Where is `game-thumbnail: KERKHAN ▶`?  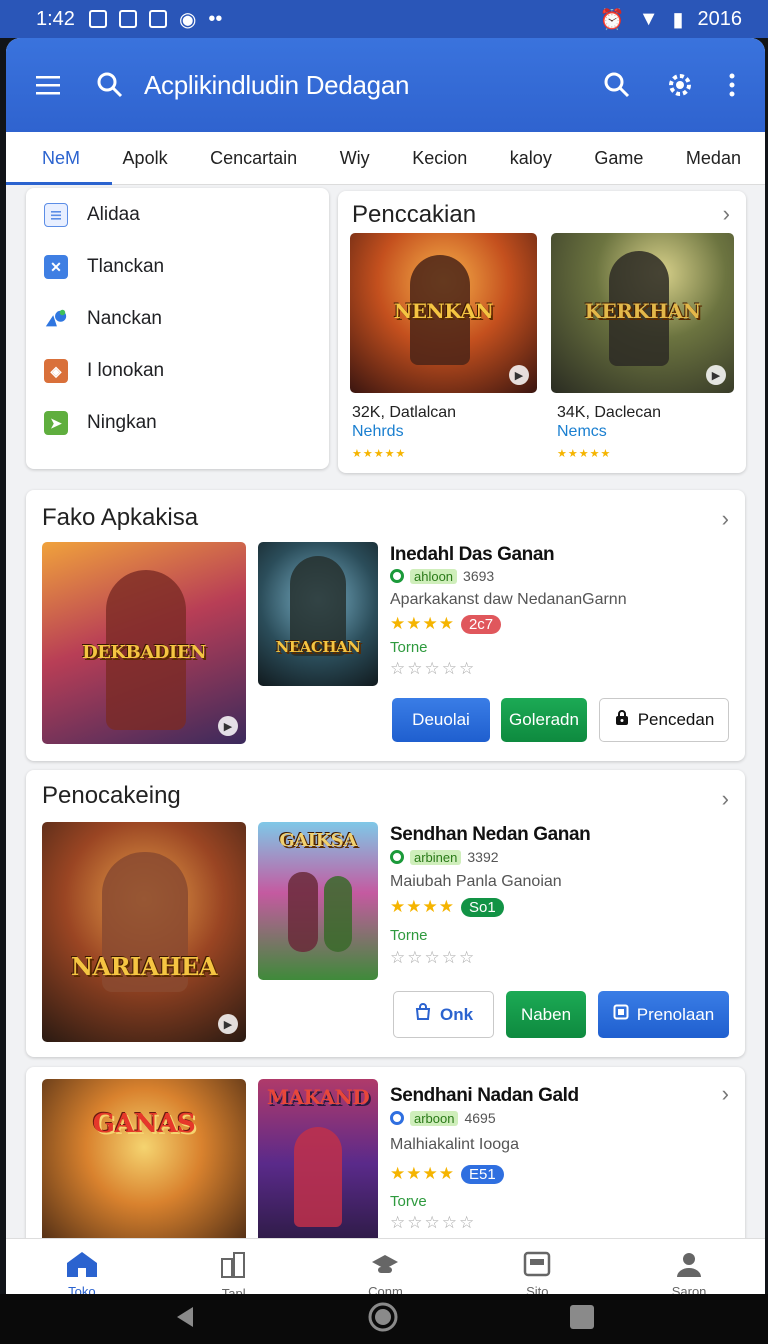
game-thumbnail: KERKHAN ▶ is located at coordinates (642, 313).